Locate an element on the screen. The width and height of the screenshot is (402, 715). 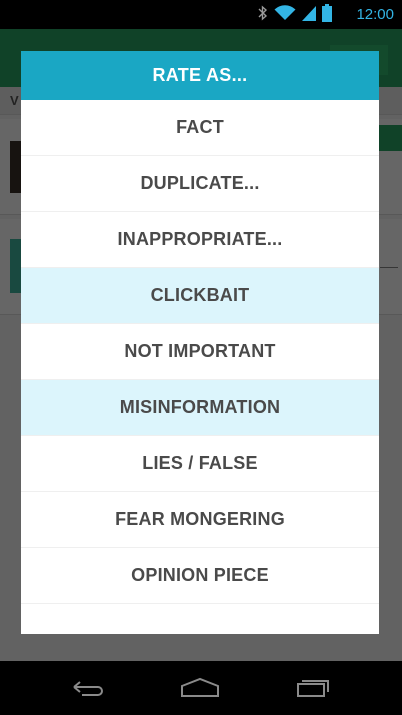
rating-option: LIES / FALSE is located at coordinates (200, 464).